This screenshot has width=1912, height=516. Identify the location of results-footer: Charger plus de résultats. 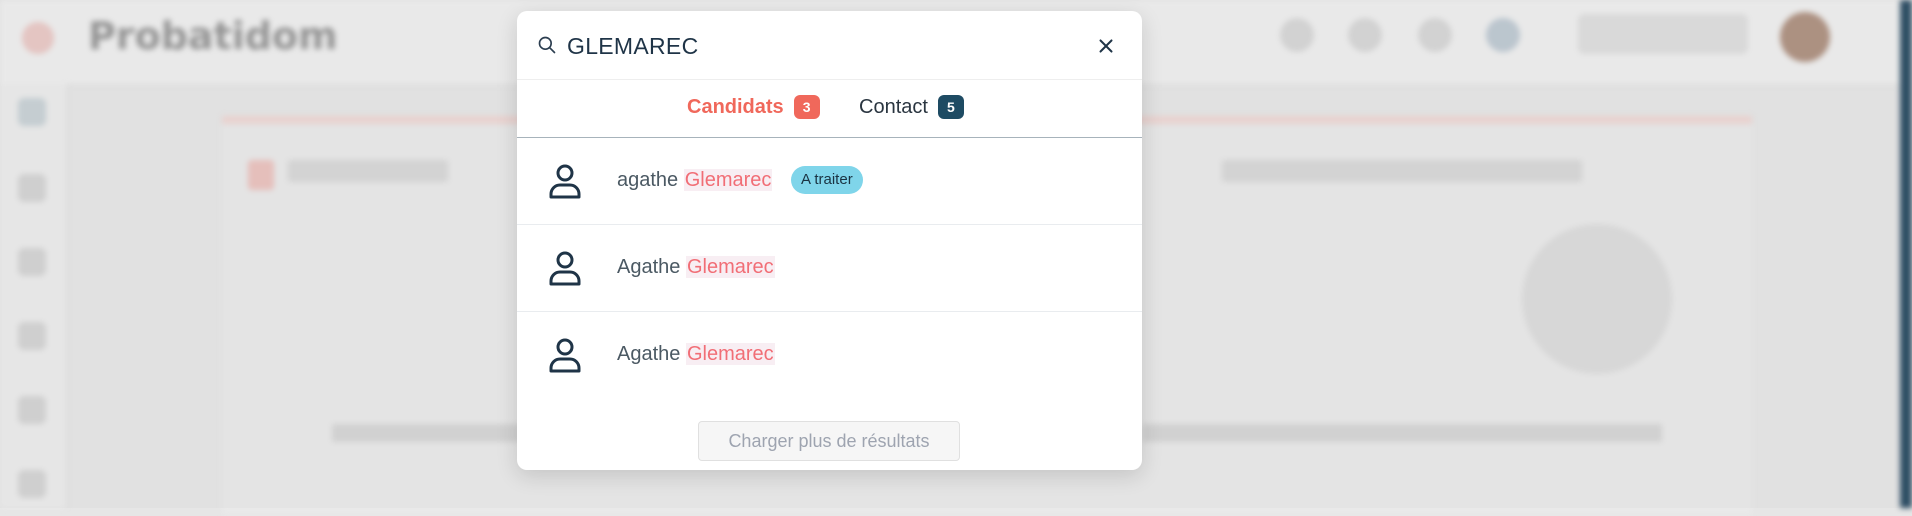
(829, 434).